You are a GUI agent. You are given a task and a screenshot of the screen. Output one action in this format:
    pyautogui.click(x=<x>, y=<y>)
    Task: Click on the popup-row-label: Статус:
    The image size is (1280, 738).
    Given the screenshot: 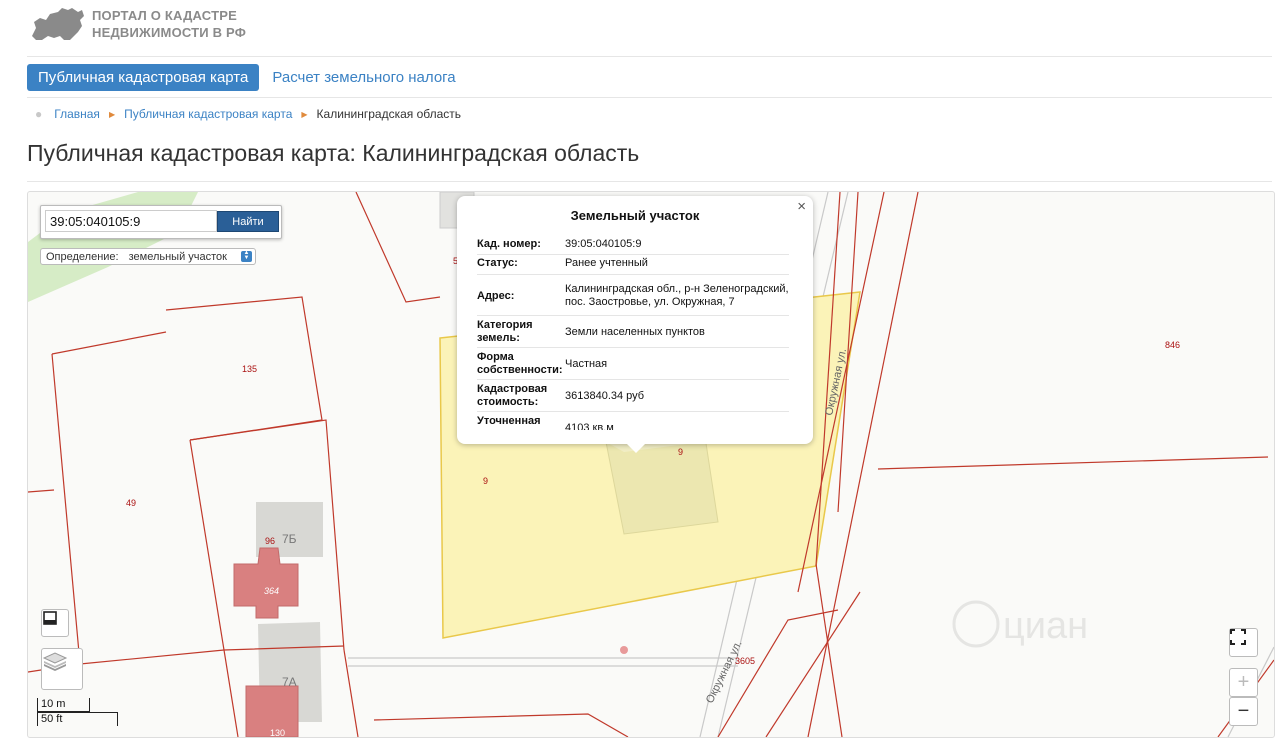 What is the action you would take?
    pyautogui.click(x=497, y=263)
    